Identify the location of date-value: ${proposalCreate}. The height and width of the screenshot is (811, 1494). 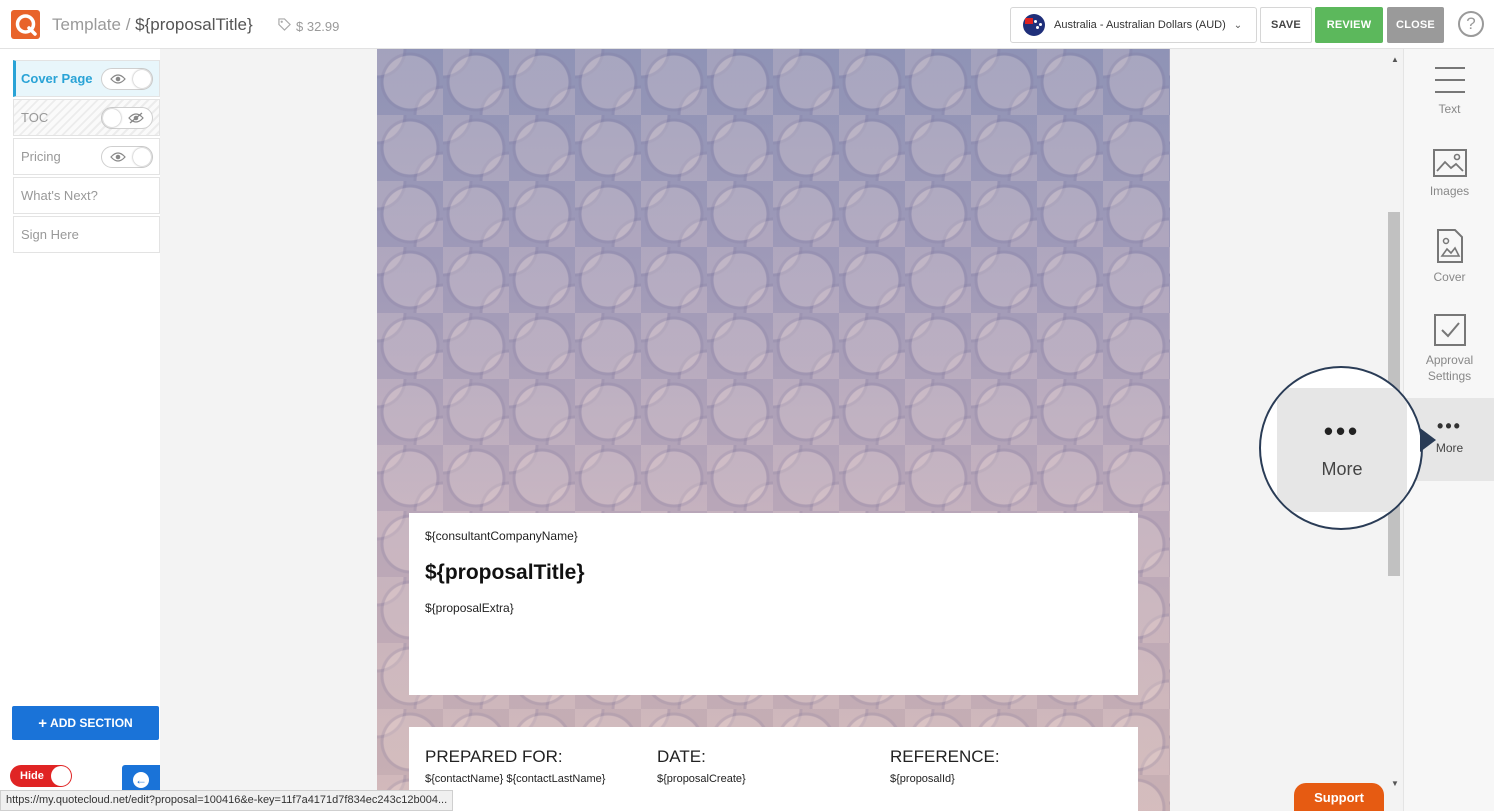
(701, 779).